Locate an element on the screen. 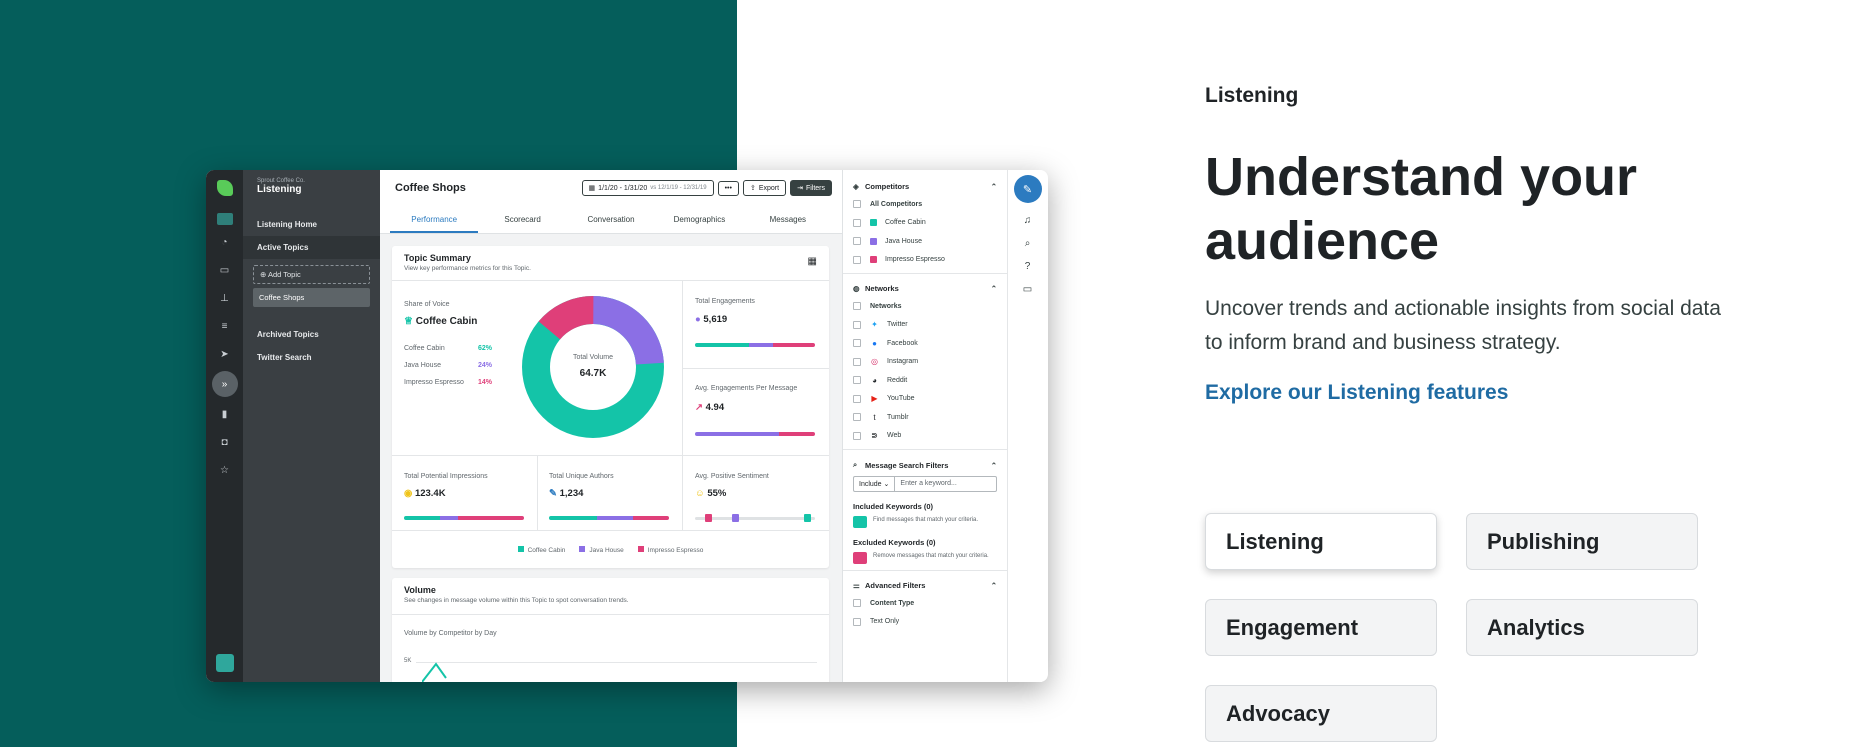 Image resolution: width=1860 pixels, height=747 pixels. trophy-icon: ♕ is located at coordinates (410, 321).